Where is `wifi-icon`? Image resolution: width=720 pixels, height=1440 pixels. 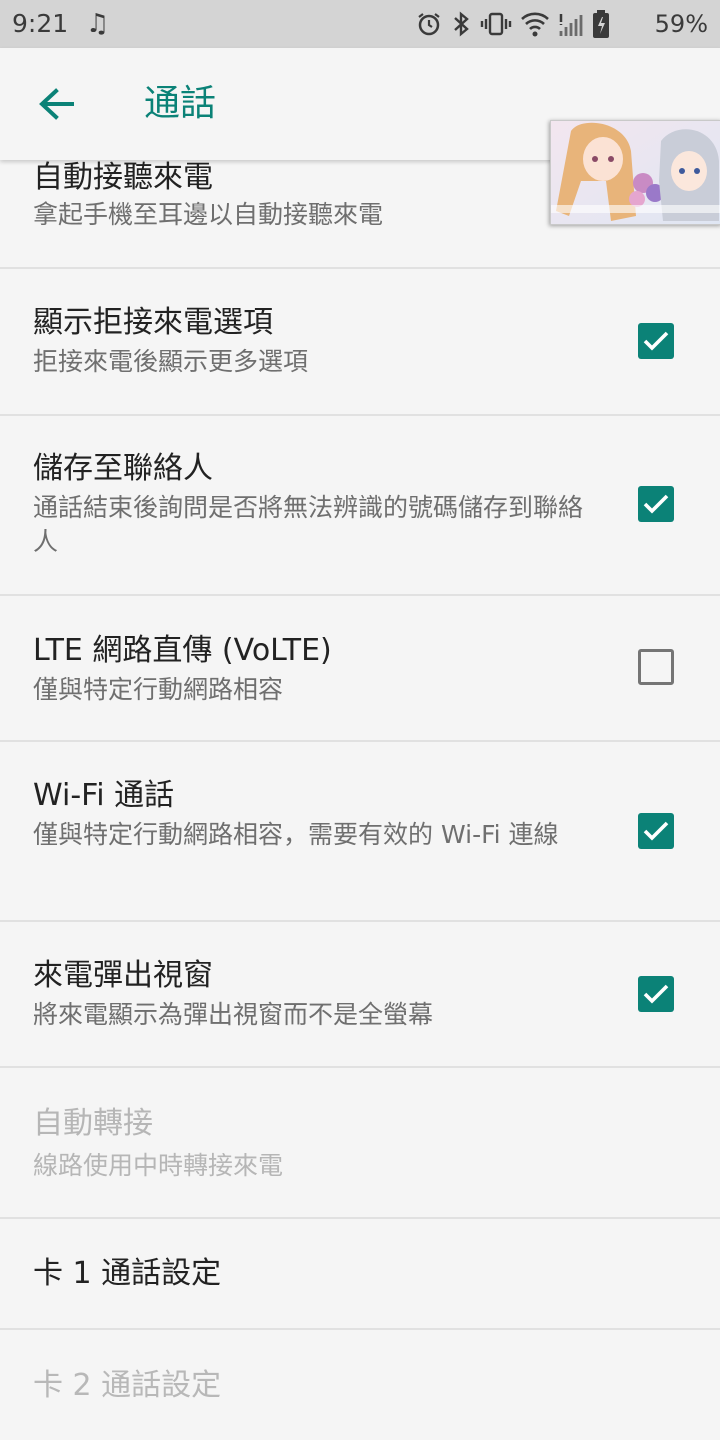 wifi-icon is located at coordinates (535, 24).